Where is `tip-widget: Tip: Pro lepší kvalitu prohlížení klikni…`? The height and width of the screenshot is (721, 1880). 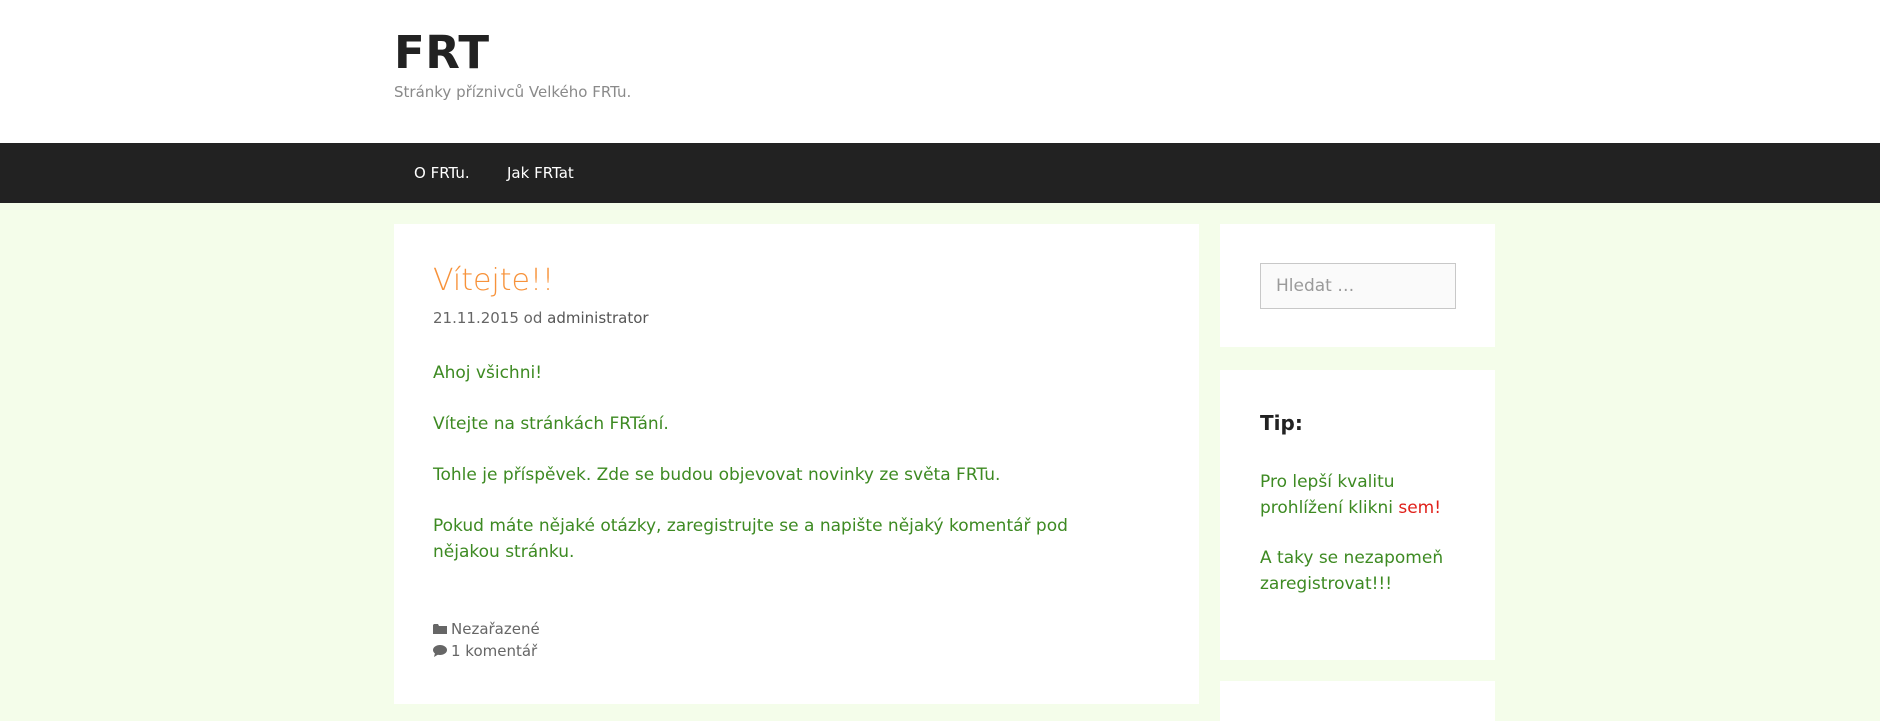 tip-widget: Tip: Pro lepší kvalitu prohlížení klikni… is located at coordinates (1357, 515).